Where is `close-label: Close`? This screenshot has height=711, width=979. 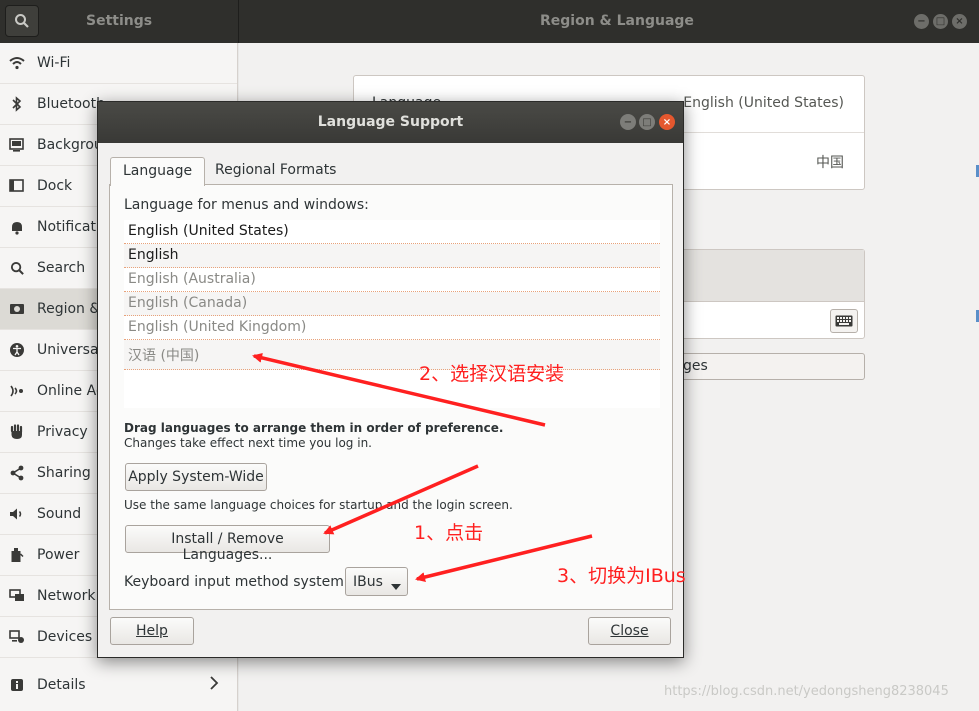 close-label: Close is located at coordinates (629, 631).